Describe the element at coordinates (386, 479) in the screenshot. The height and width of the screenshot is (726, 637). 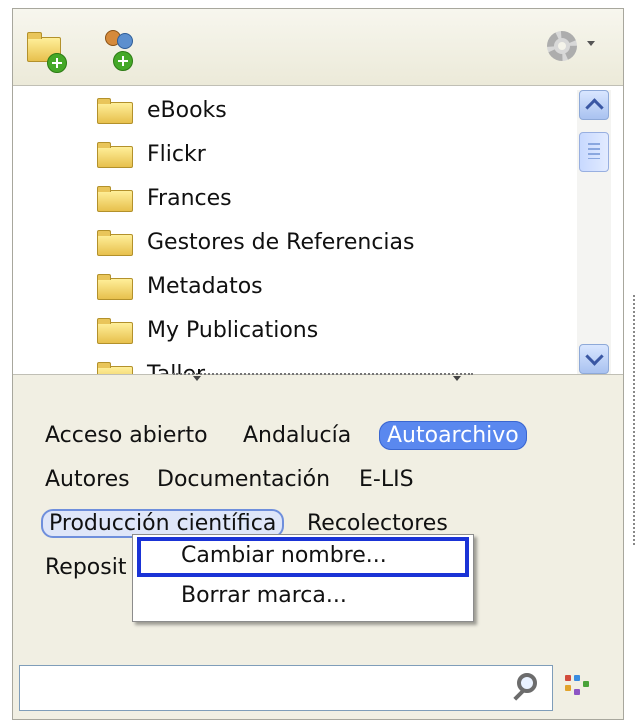
I see `tag-item: E-LIS` at that location.